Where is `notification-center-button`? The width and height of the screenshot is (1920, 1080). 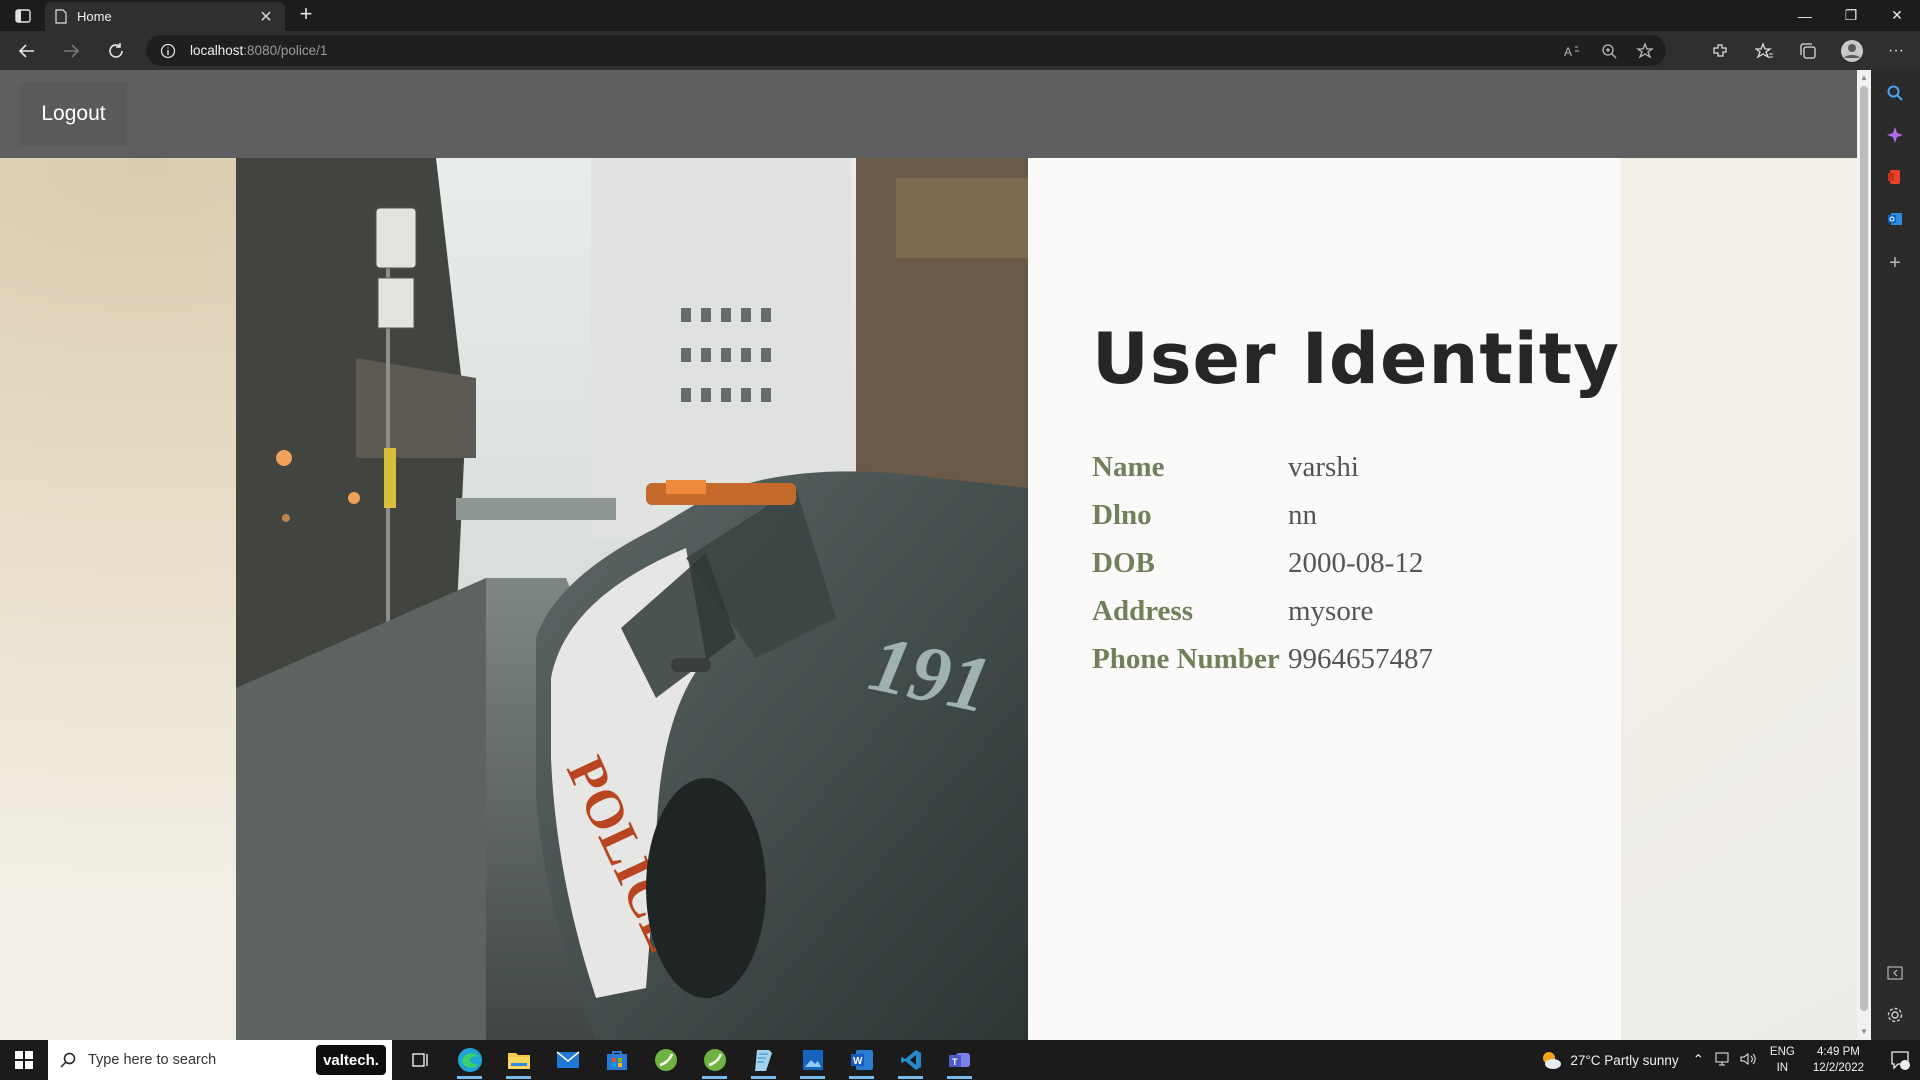 notification-center-button is located at coordinates (1900, 1060).